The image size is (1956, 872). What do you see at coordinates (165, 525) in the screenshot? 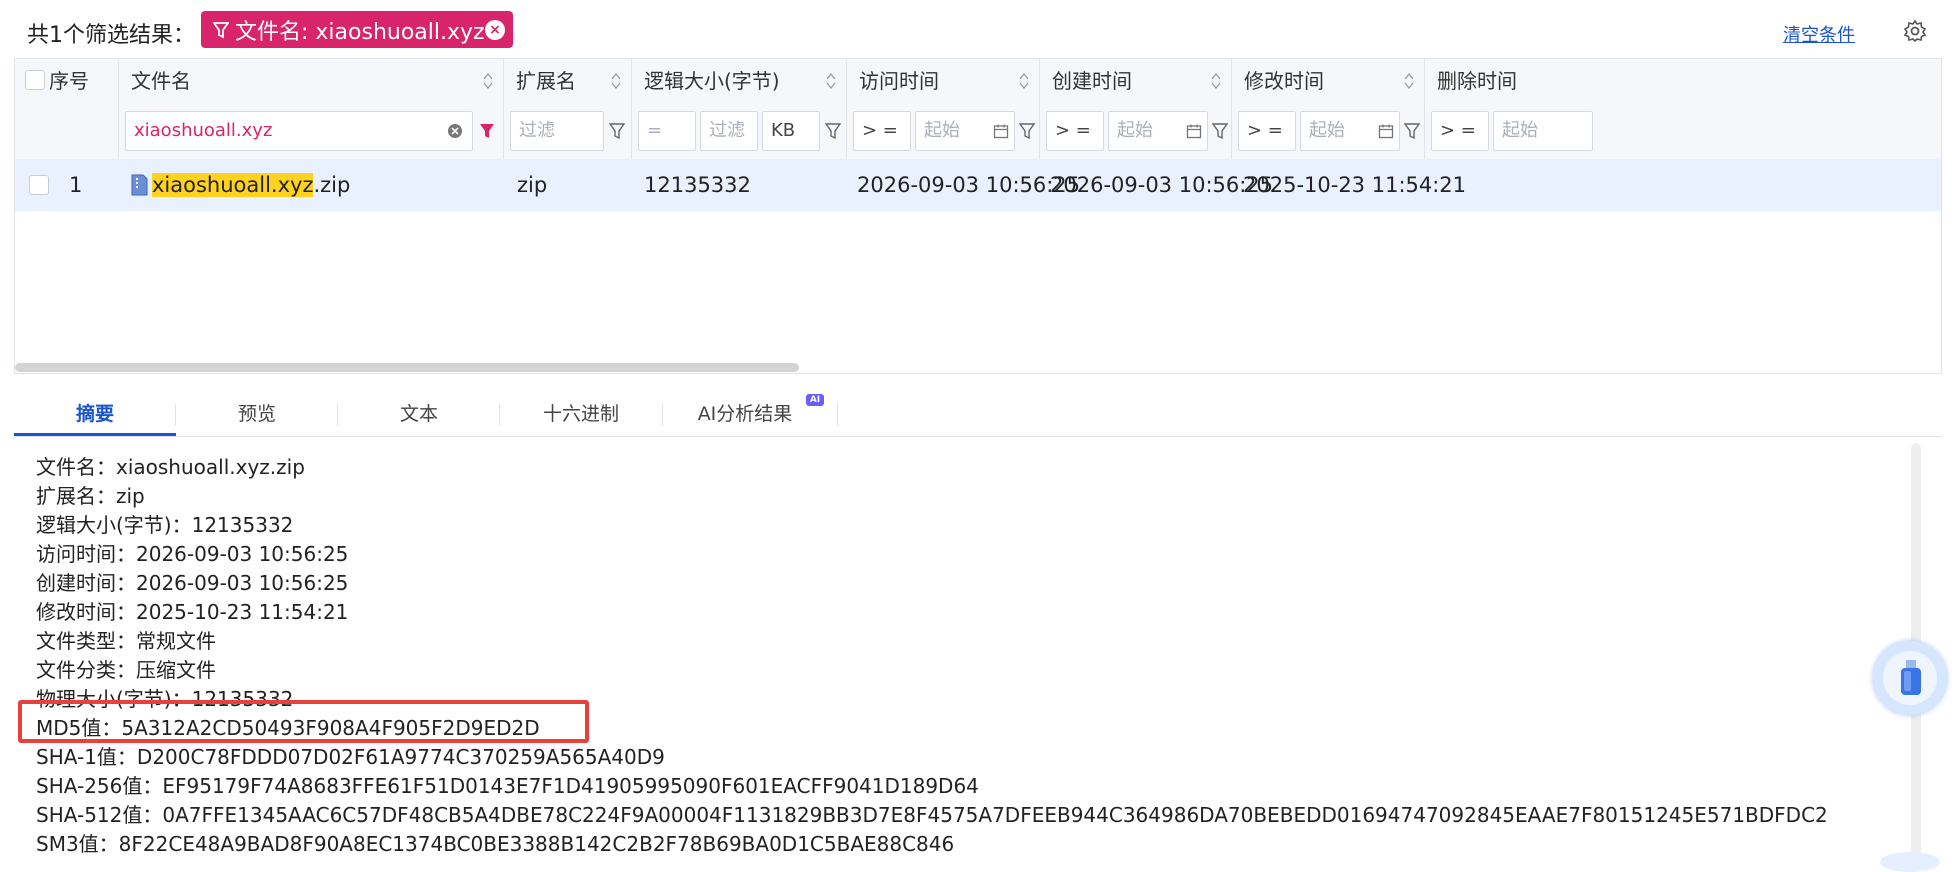
I see `summary-logical-size: 逻辑大小(字节)：12135332` at bounding box center [165, 525].